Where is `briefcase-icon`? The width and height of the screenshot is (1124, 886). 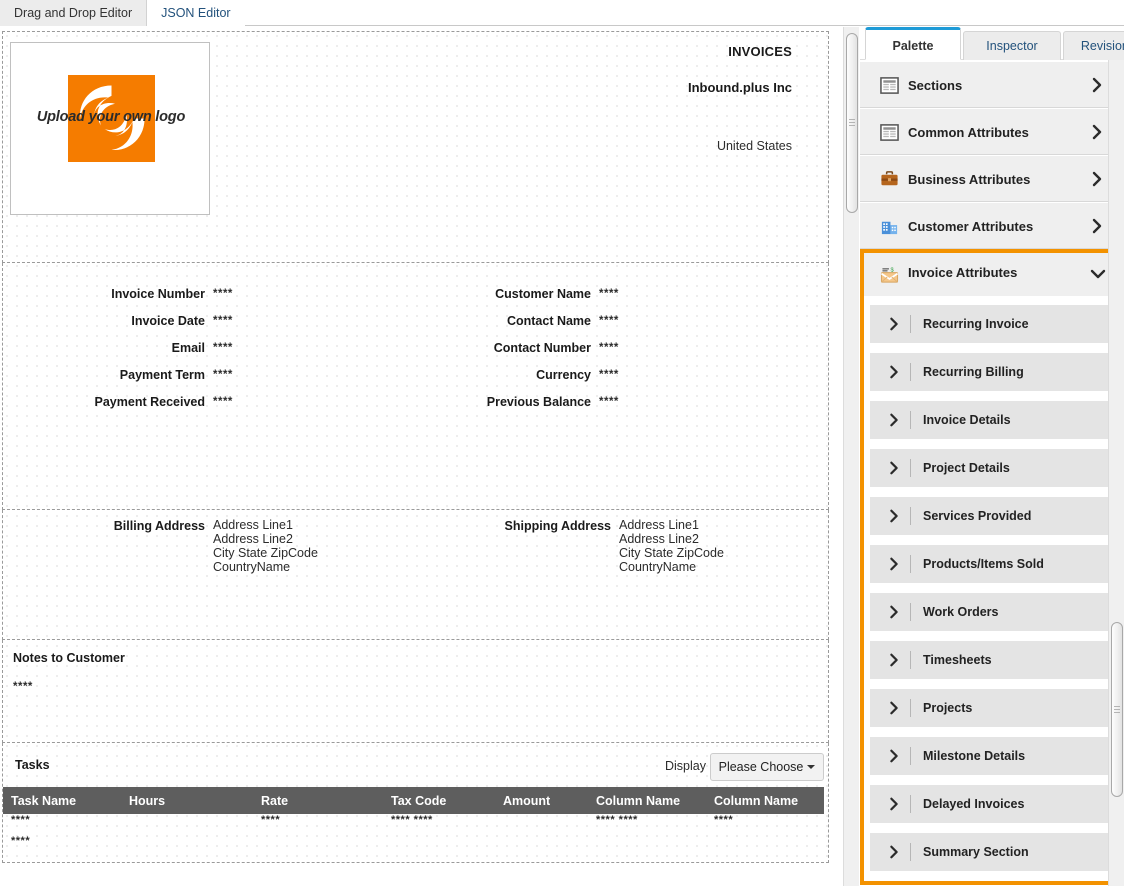
briefcase-icon is located at coordinates (889, 179).